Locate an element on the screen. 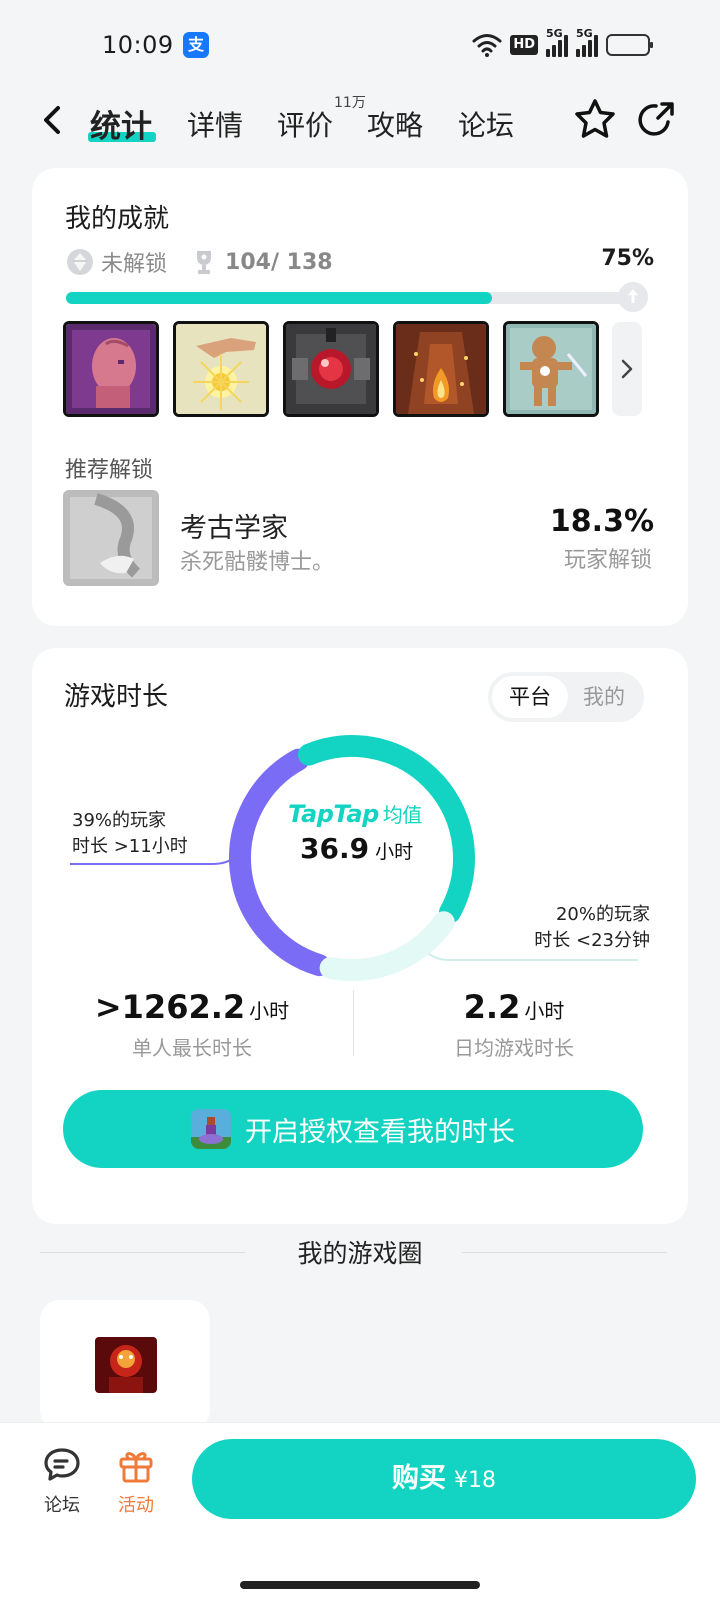 This screenshot has width=720, height=1600. alipay-icon: 支 is located at coordinates (196, 45).